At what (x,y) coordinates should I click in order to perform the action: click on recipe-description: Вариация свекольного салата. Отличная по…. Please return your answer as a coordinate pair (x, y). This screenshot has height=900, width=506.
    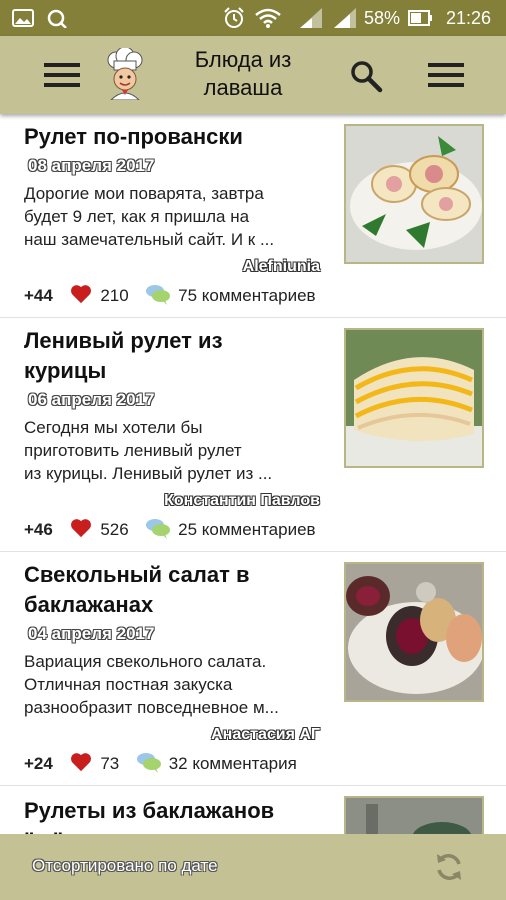
    Looking at the image, I should click on (174, 684).